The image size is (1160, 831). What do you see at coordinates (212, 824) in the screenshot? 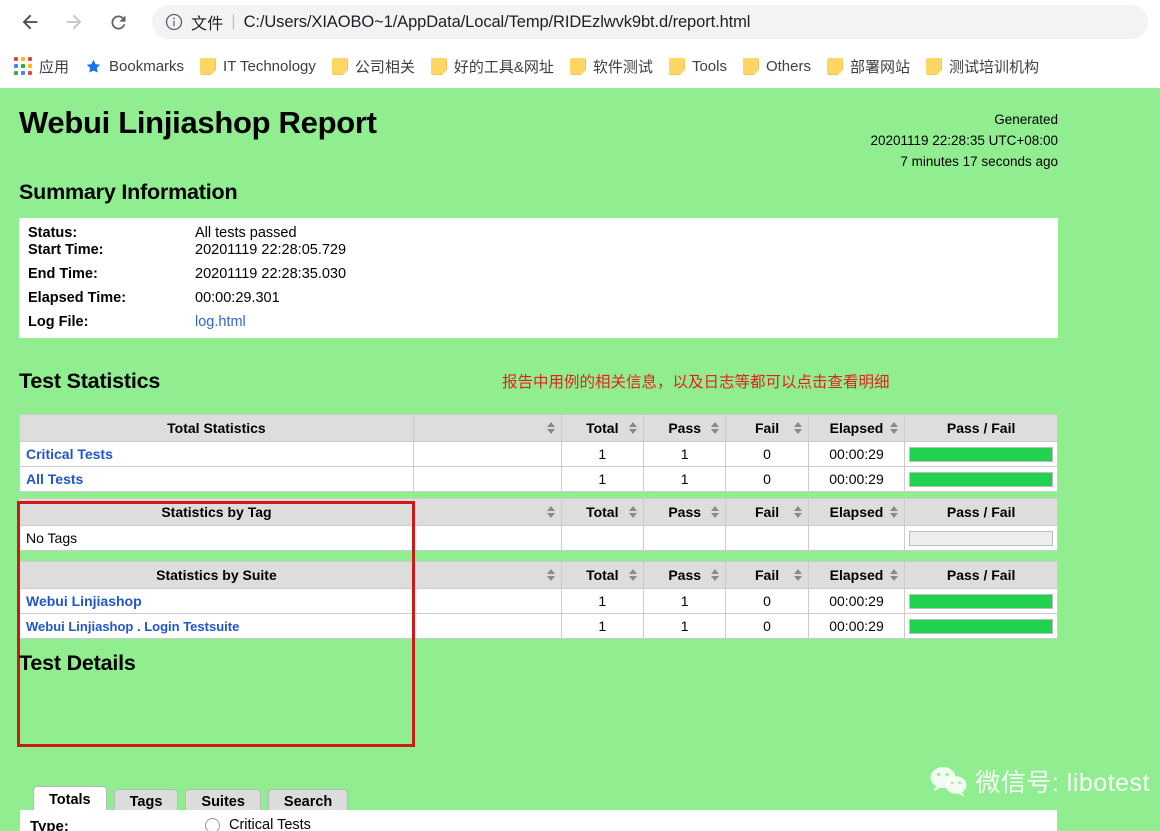
I see `radio-button-critical-tests` at bounding box center [212, 824].